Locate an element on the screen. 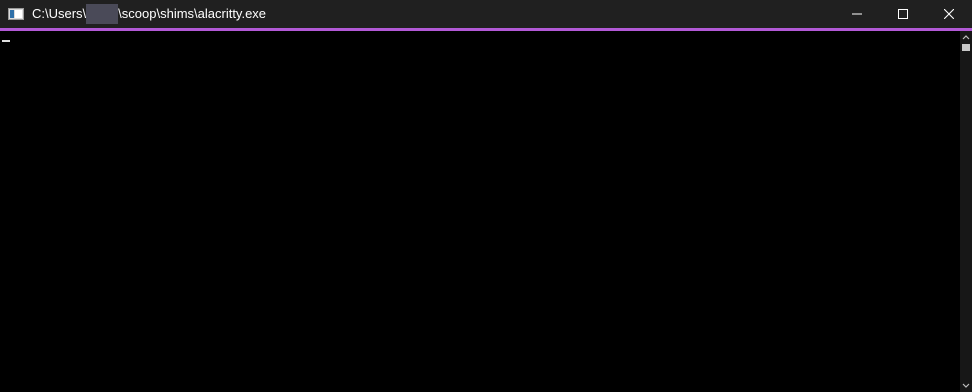 Image resolution: width=972 pixels, height=392 pixels. window-title: C:\Users\ \scoop\shims\alacritty.exe is located at coordinates (149, 14).